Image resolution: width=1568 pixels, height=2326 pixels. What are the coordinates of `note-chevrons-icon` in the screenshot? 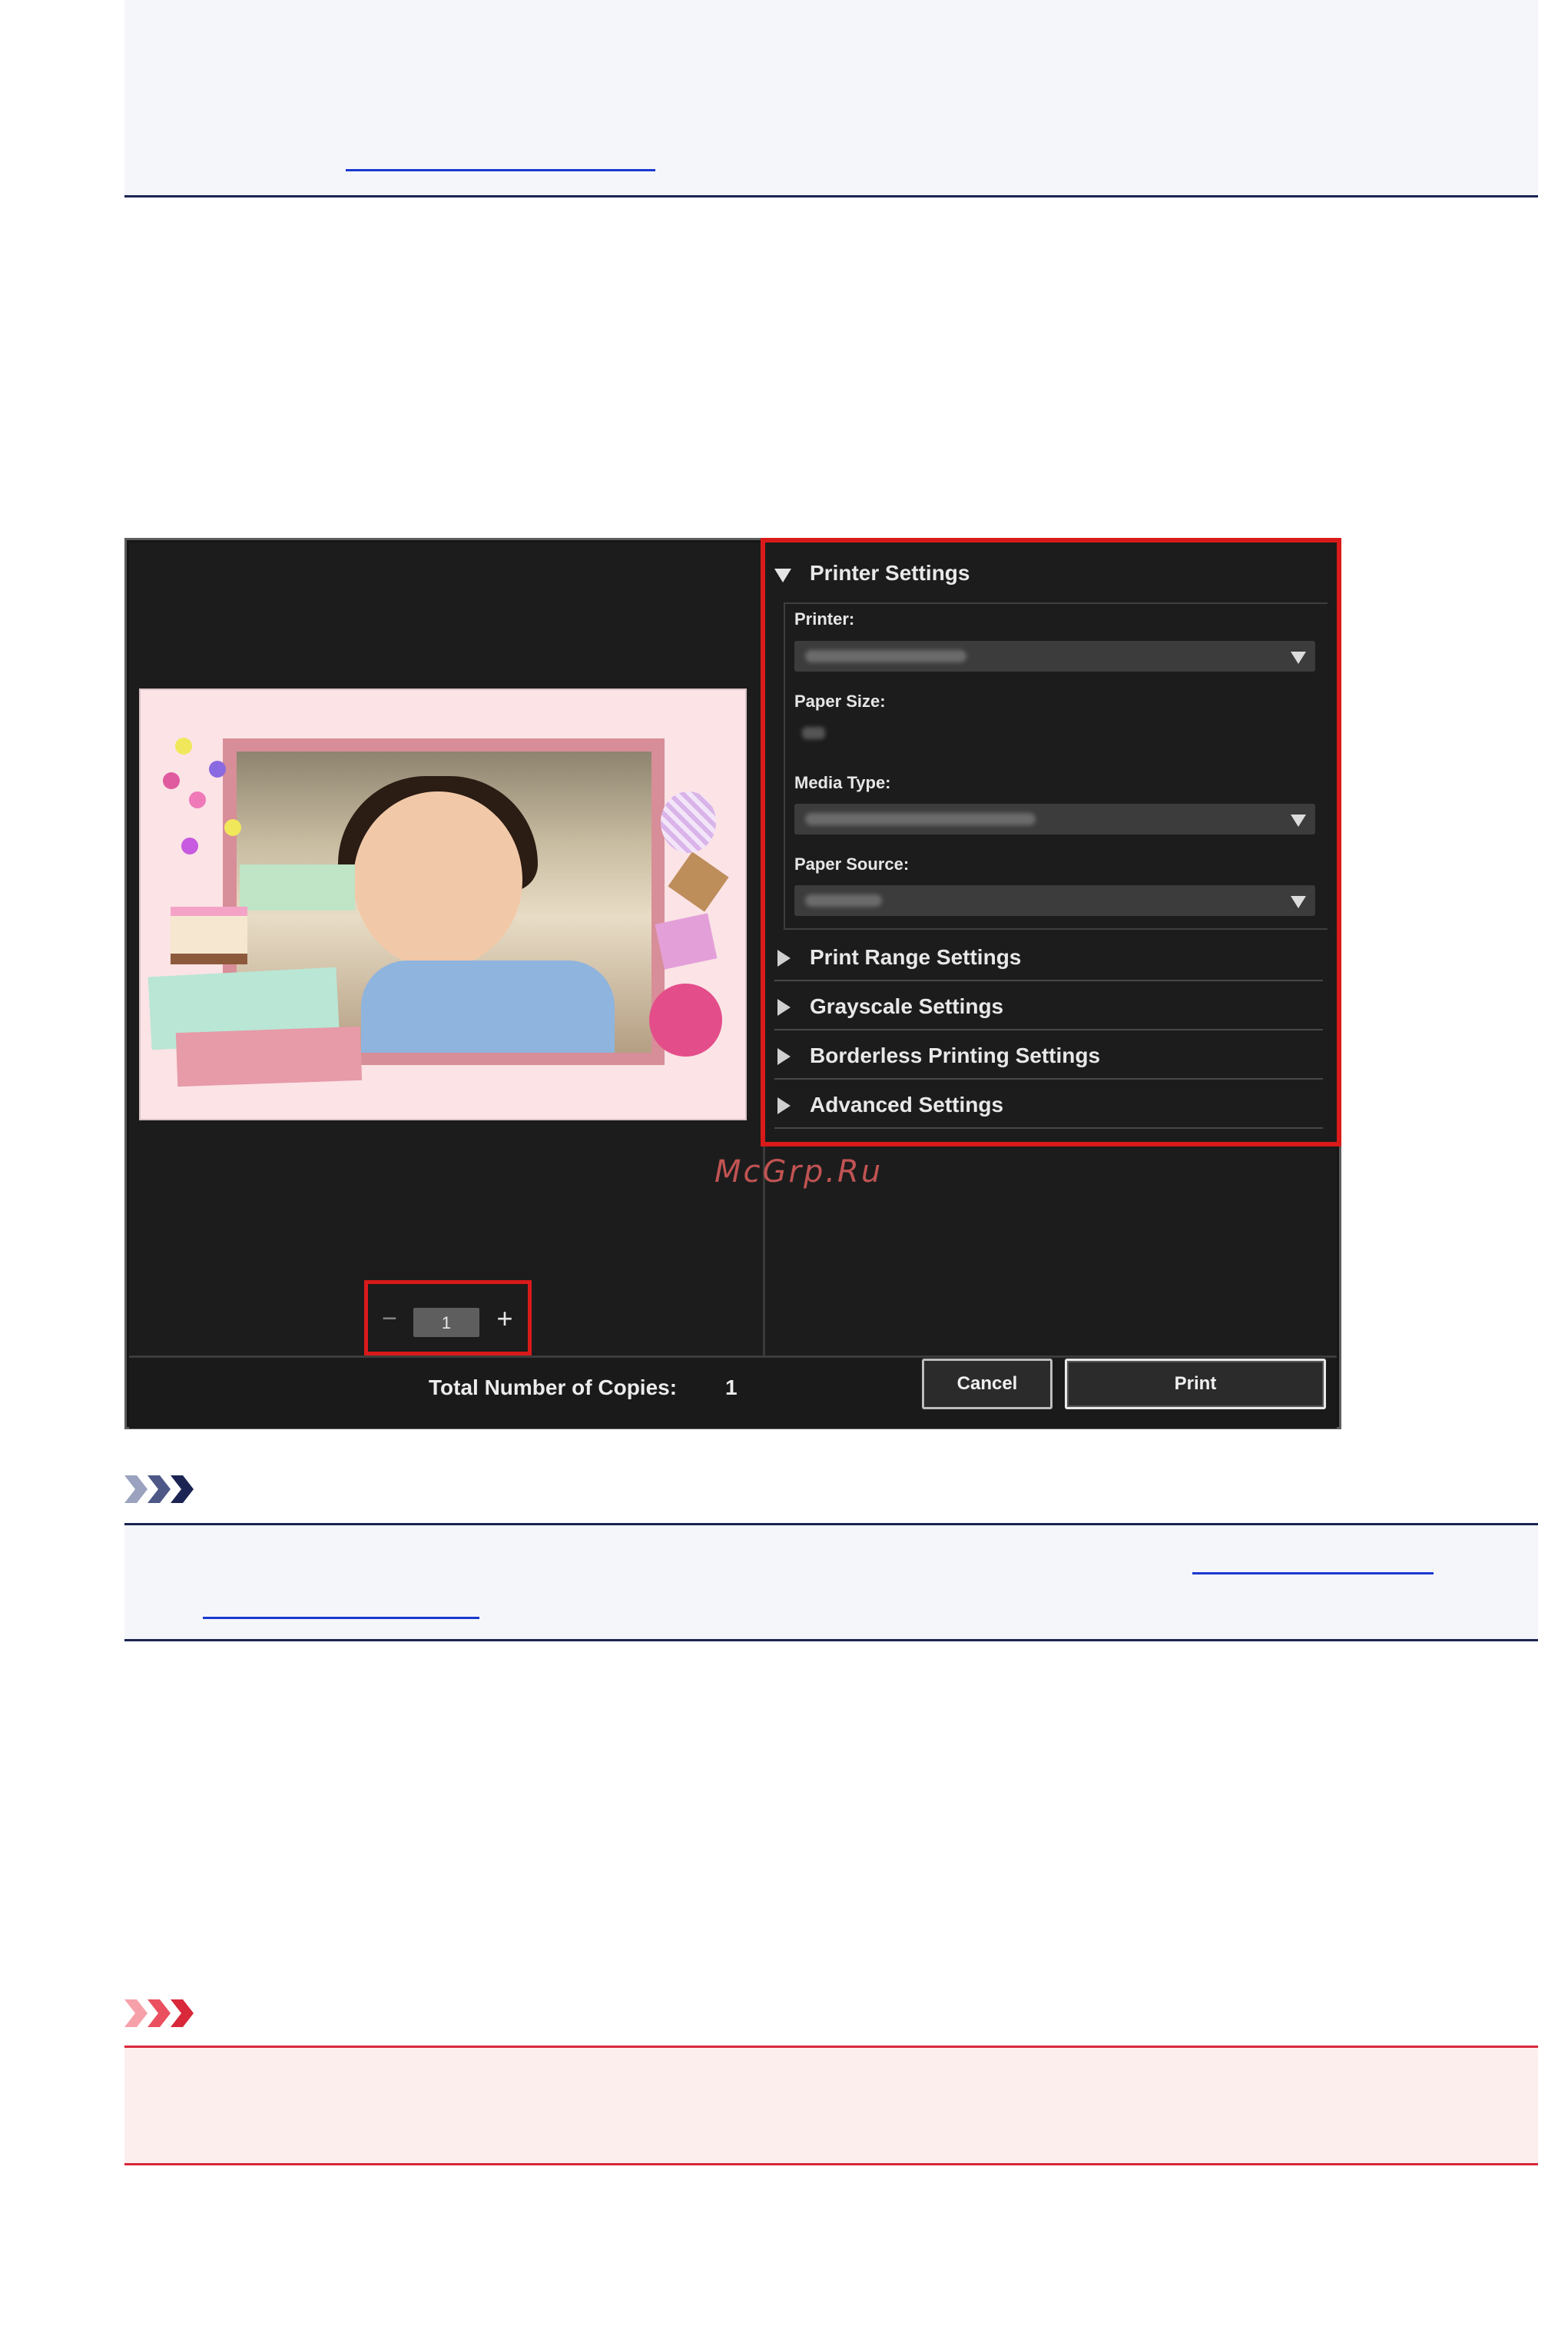 It's located at (159, 1489).